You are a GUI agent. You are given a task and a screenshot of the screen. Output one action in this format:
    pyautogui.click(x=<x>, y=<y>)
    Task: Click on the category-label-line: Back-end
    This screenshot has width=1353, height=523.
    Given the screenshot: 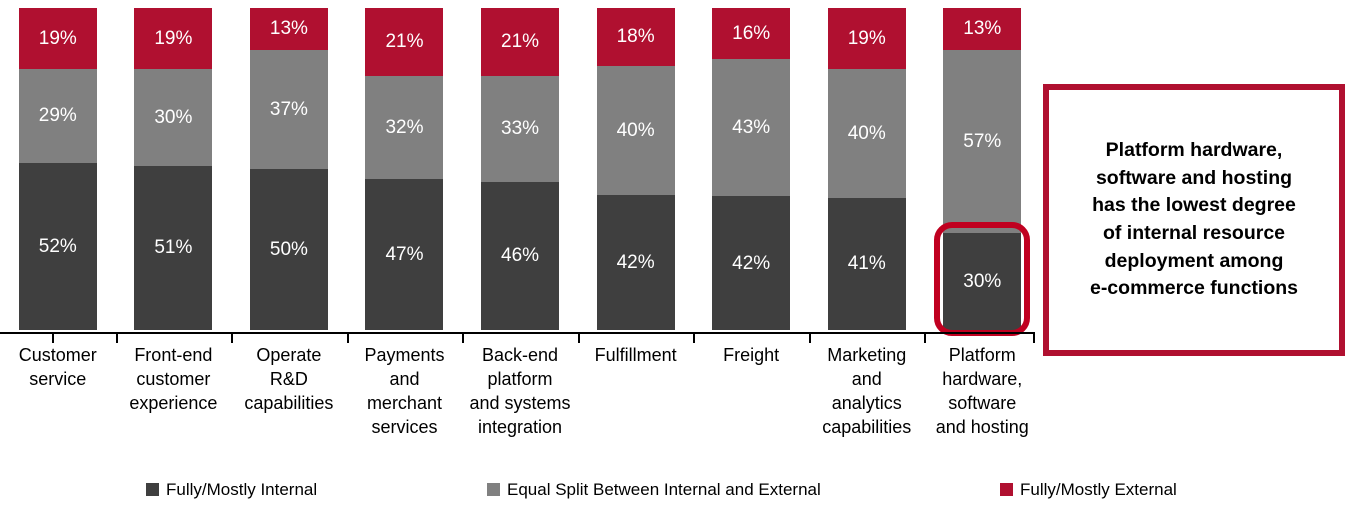 What is the action you would take?
    pyautogui.click(x=520, y=355)
    